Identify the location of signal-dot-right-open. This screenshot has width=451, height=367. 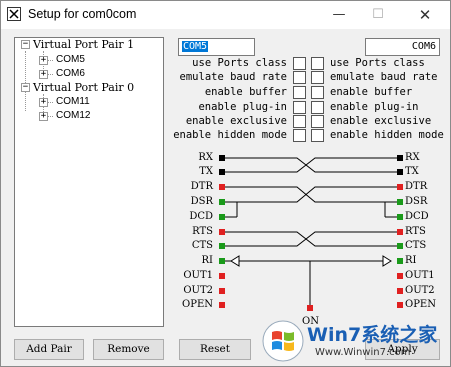
(400, 305).